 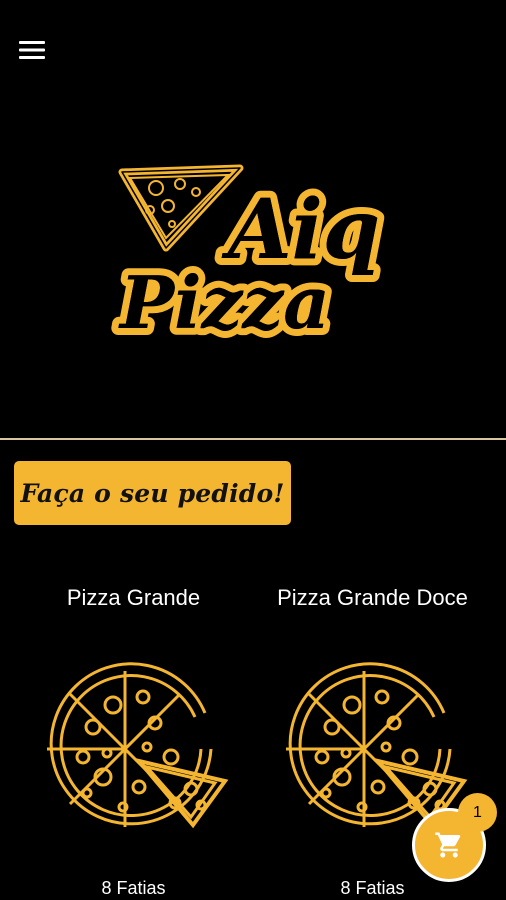 I want to click on shopping-cart-icon, so click(x=448, y=845).